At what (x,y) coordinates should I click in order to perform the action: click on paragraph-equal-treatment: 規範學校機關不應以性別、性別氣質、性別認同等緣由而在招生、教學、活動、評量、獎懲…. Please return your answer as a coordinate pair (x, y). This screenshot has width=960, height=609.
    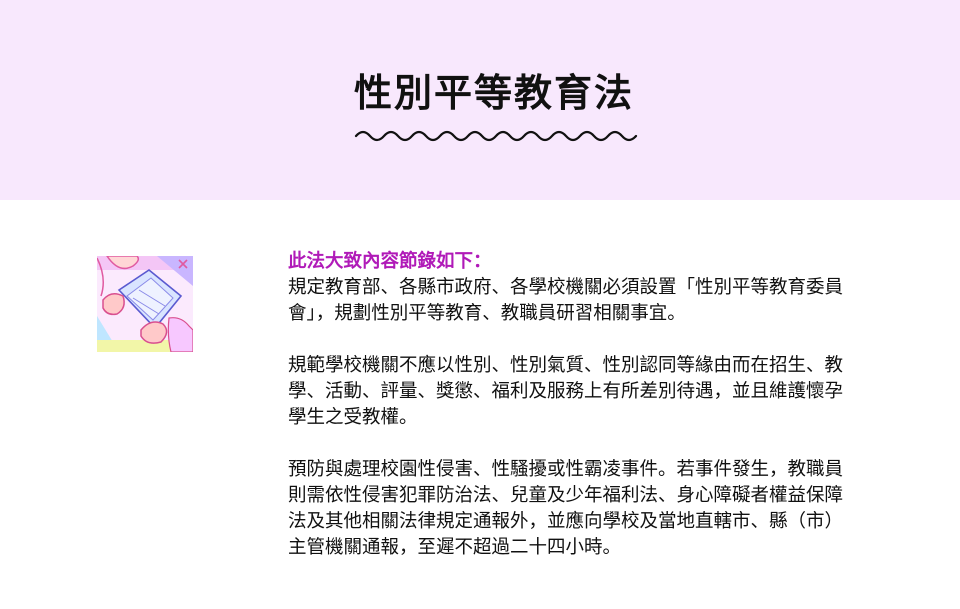
    Looking at the image, I should click on (566, 391).